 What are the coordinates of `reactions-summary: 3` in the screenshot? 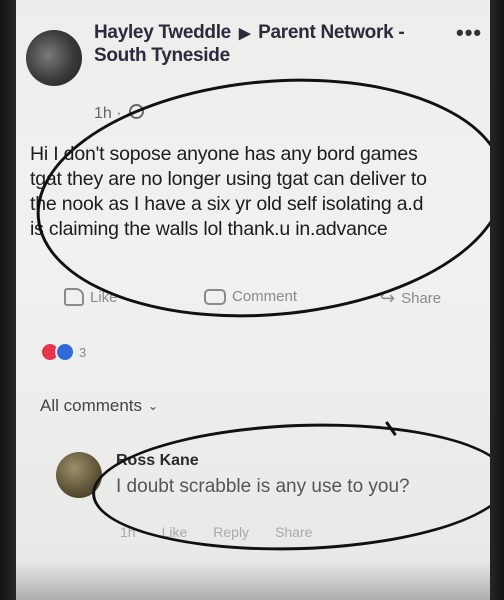 It's located at (63, 352).